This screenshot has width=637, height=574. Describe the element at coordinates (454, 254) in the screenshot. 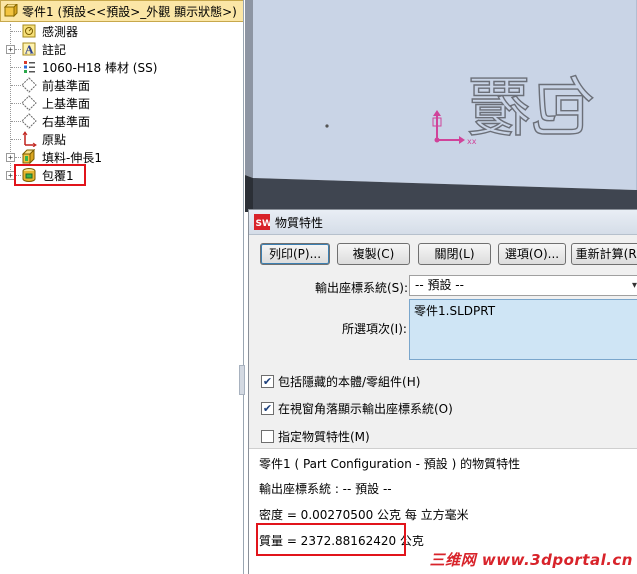

I see `close-button: 關閉(L)` at that location.